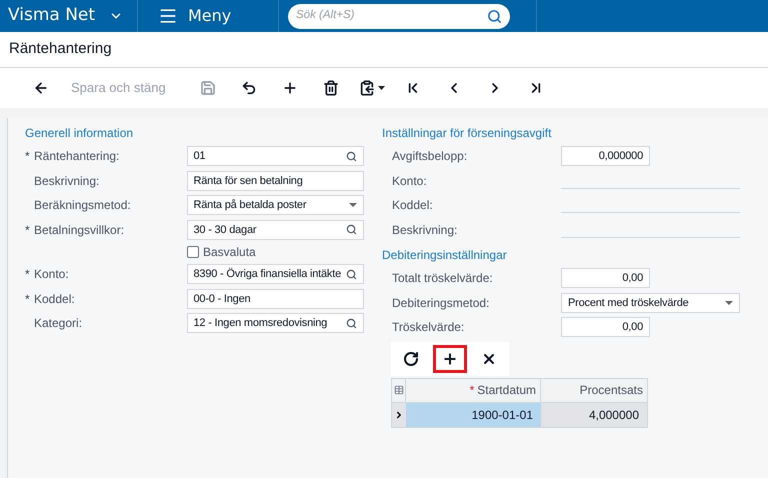 Image resolution: width=768 pixels, height=478 pixels. Describe the element at coordinates (82, 205) in the screenshot. I see `field-label: Beräkningsmetod:` at that location.